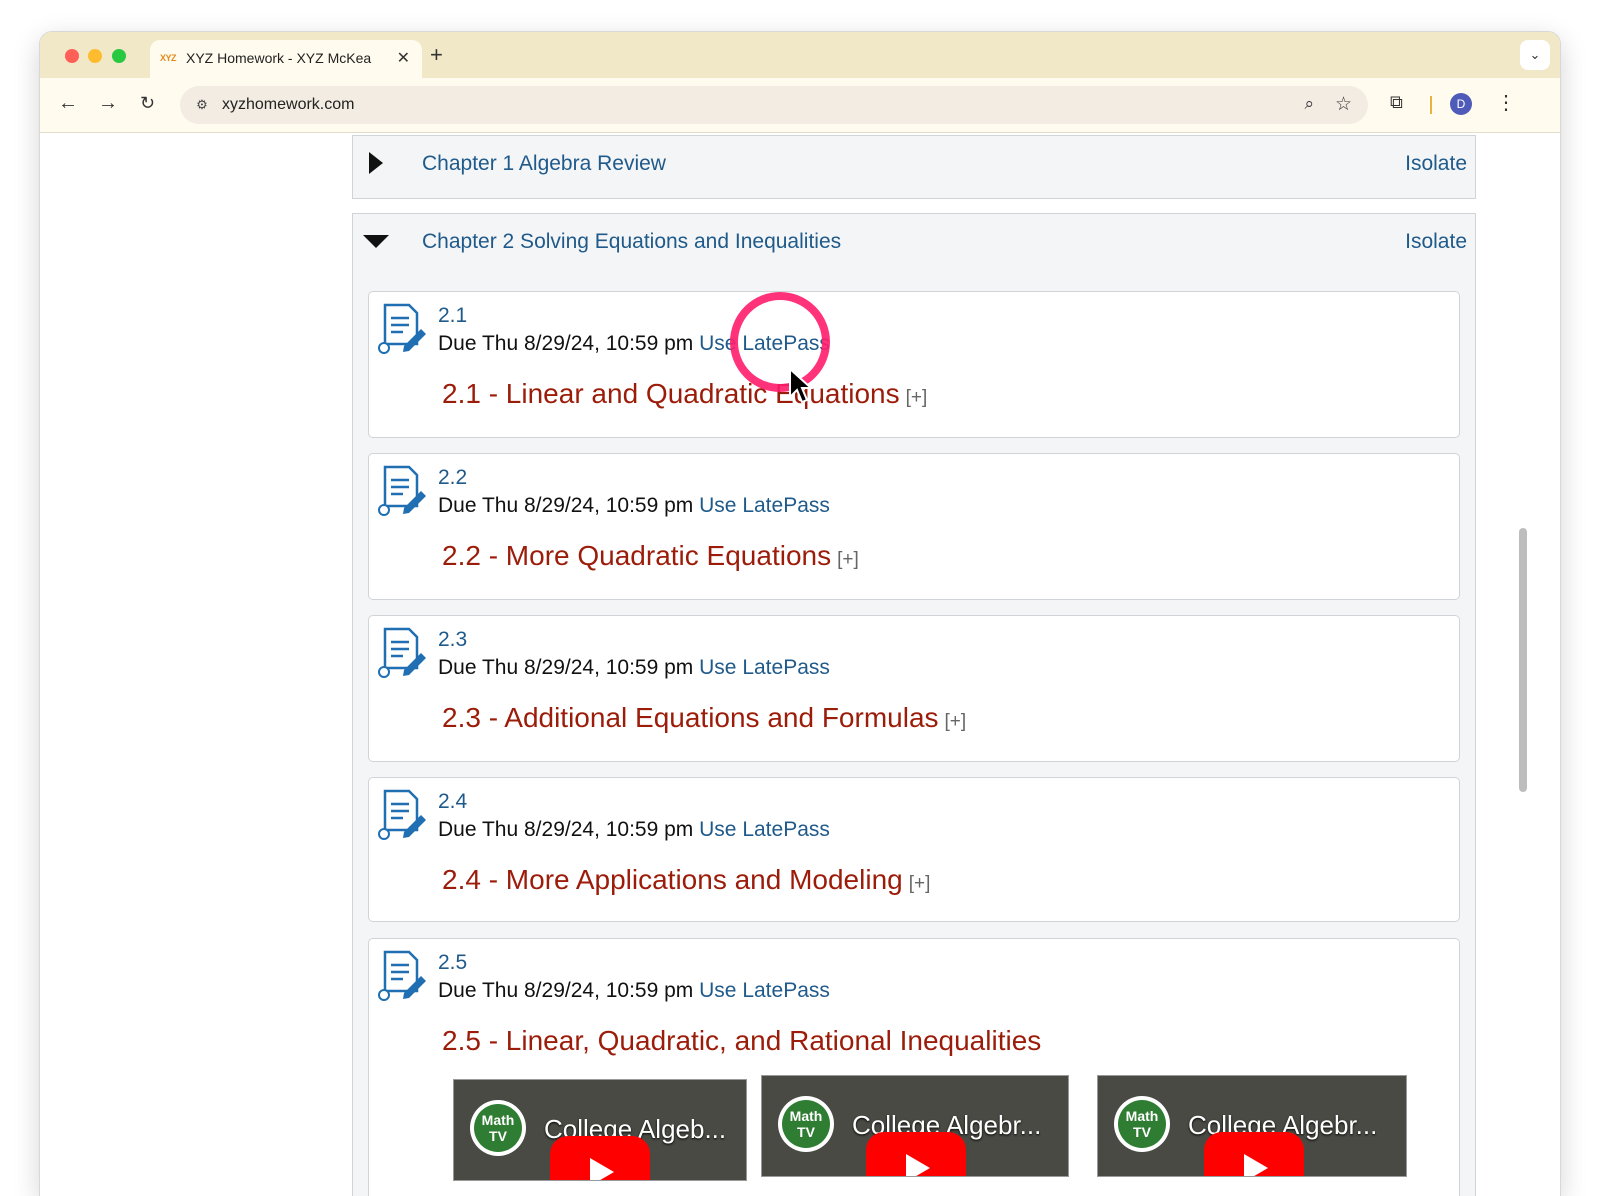  I want to click on tab-title: XYZ Homework - XYZ McKea, so click(279, 58).